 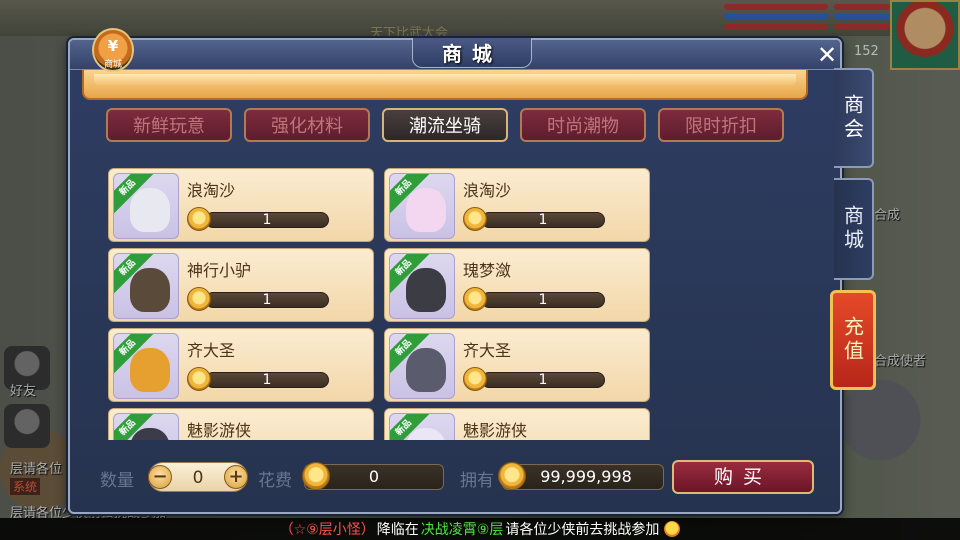 I want to click on tab-fashion: 时尚潮物, so click(x=583, y=125).